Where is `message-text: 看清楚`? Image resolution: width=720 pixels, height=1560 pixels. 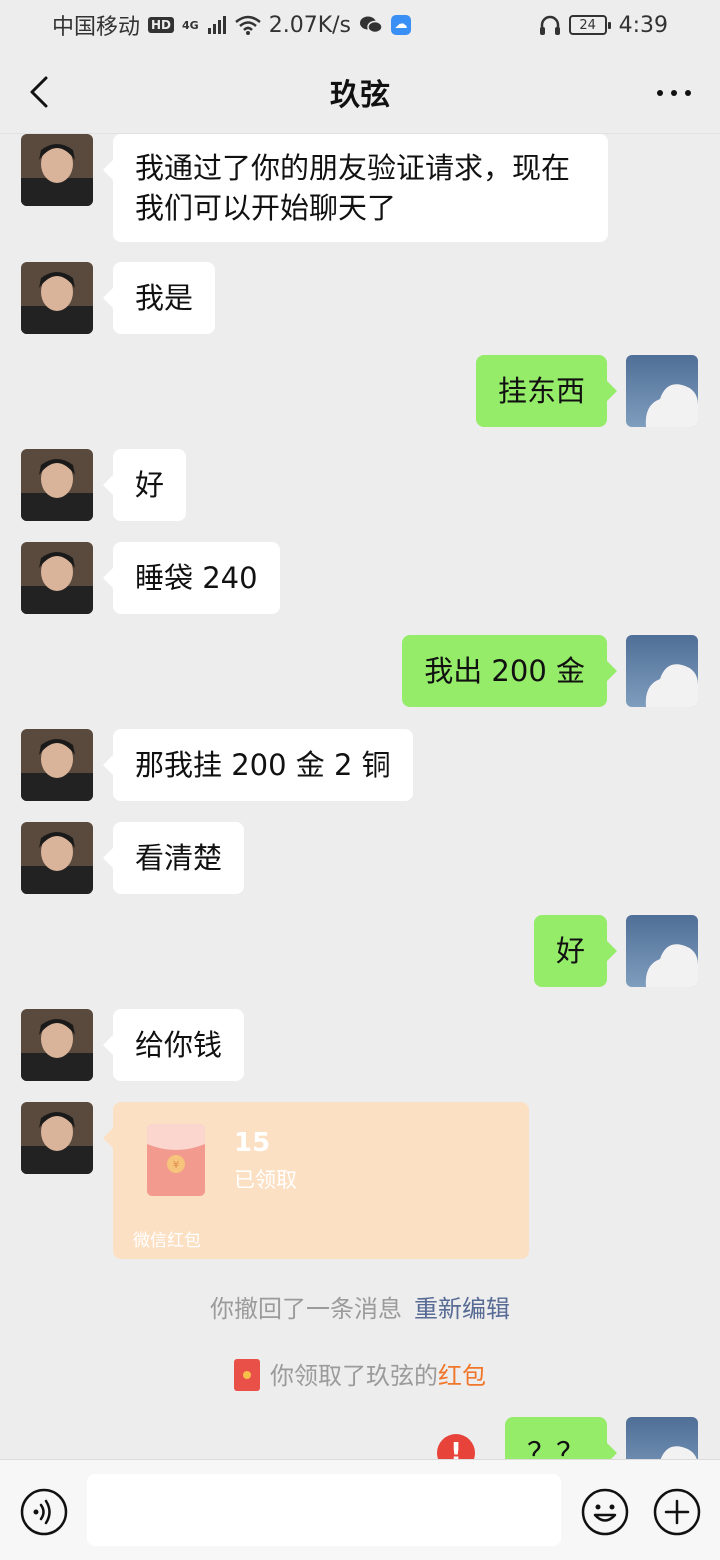 message-text: 看清楚 is located at coordinates (179, 858).